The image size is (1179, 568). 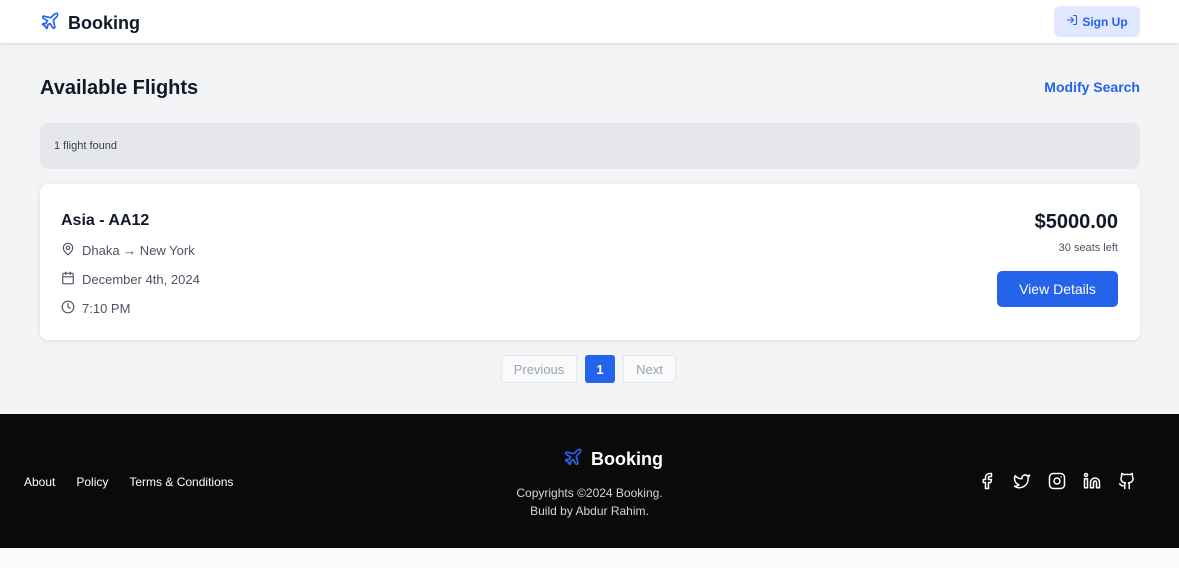 I want to click on seats-left: 30 seats left, so click(x=1088, y=248).